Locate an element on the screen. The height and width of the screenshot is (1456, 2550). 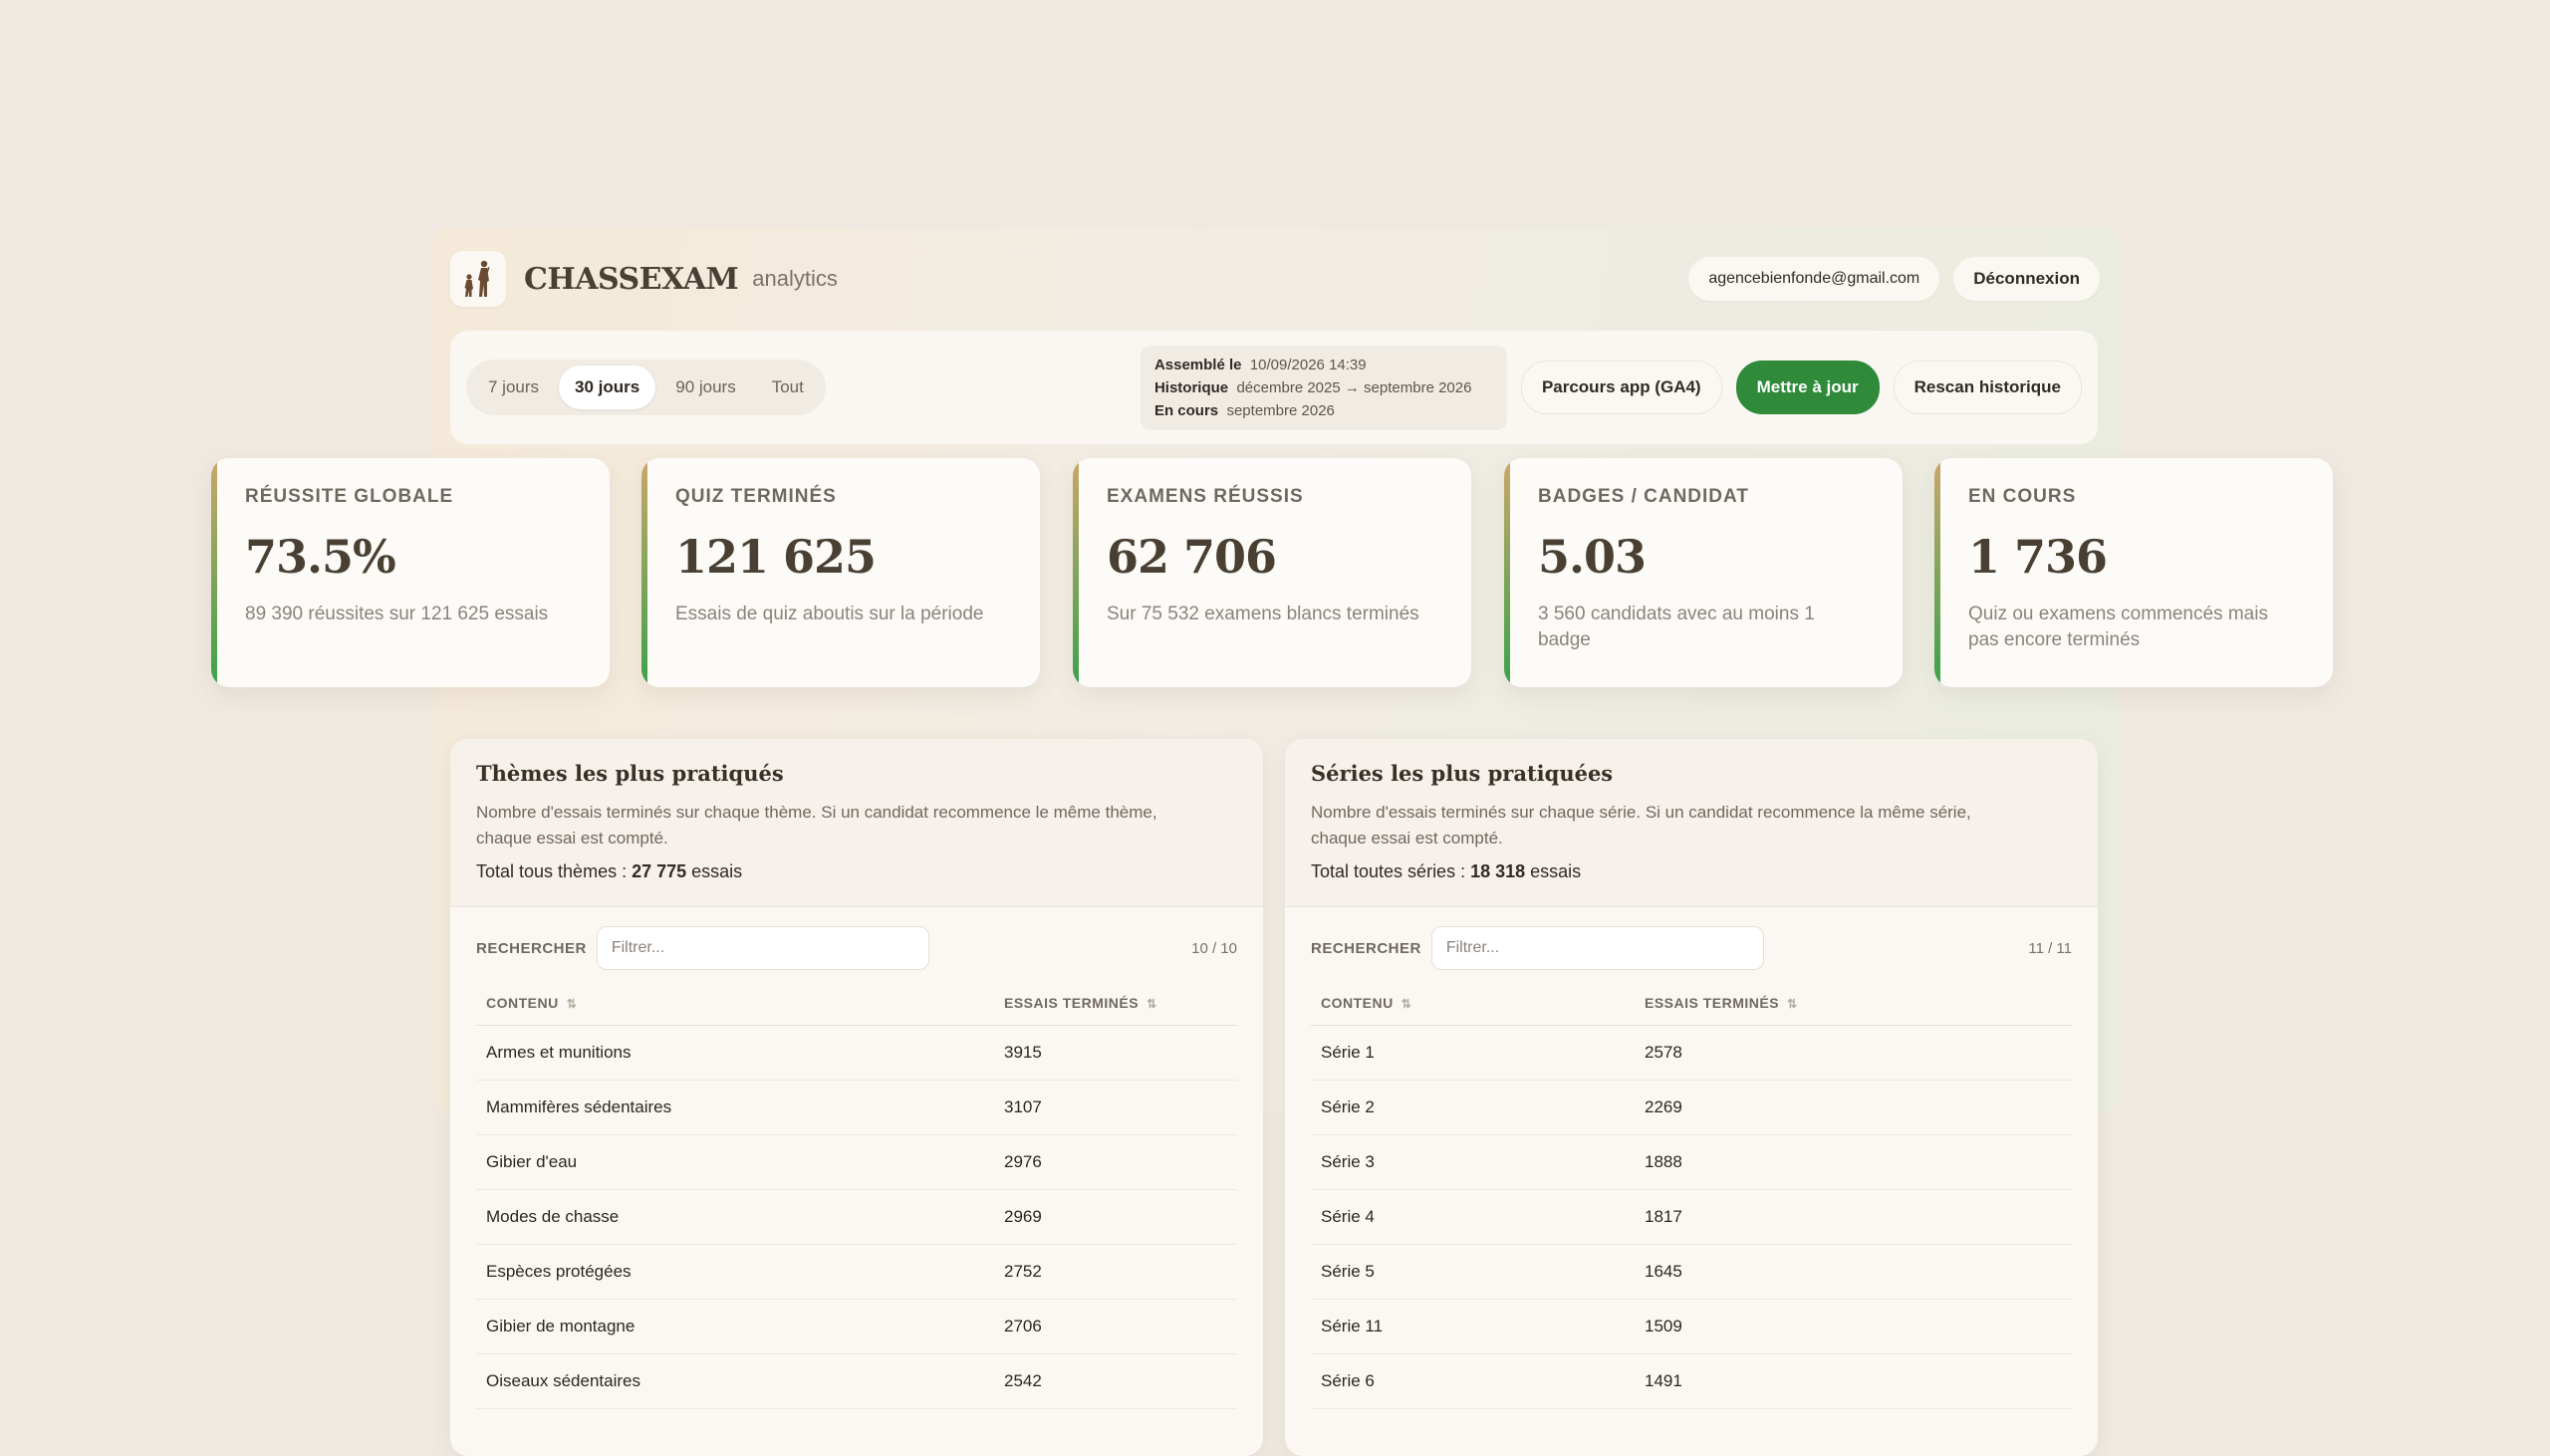
kpi-value: 62 706 is located at coordinates (1192, 557).